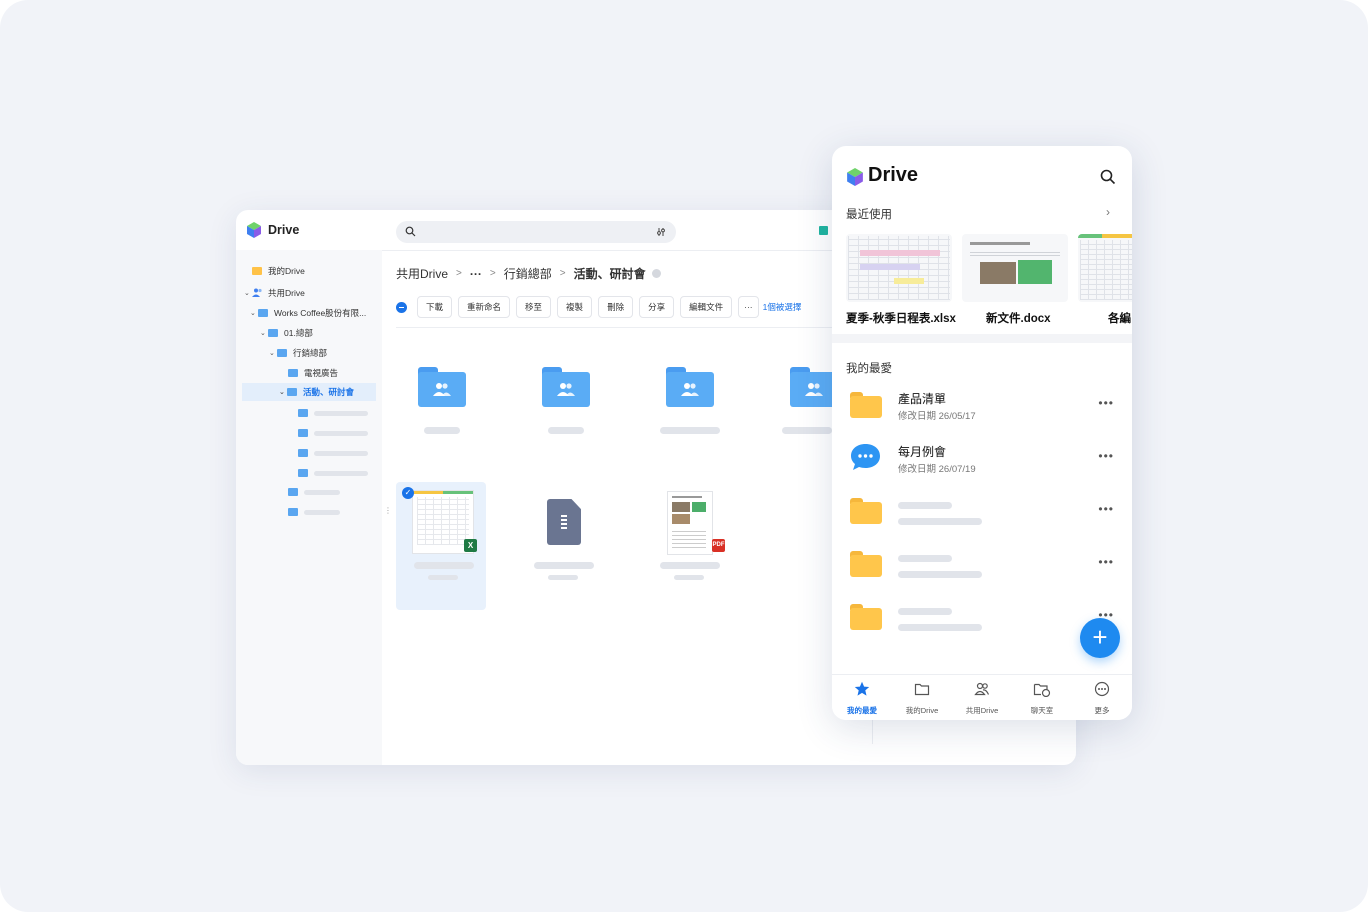 The width and height of the screenshot is (1368, 912). What do you see at coordinates (869, 215) in the screenshot?
I see `recent-section-title: 最近使用` at bounding box center [869, 215].